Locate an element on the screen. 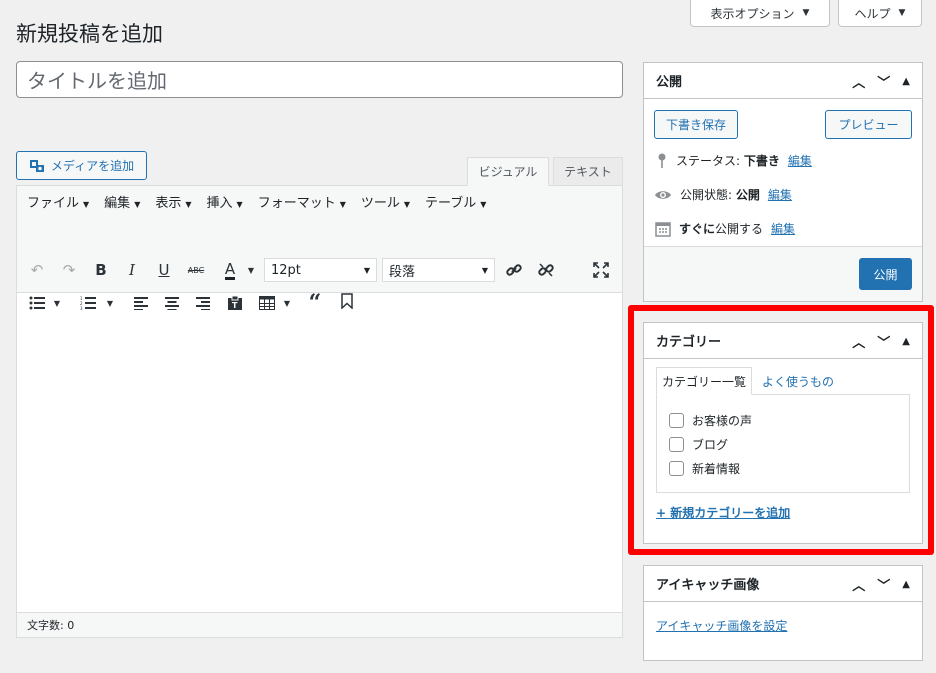 Image resolution: width=936 pixels, height=673 pixels. tab-text: テキスト is located at coordinates (588, 171).